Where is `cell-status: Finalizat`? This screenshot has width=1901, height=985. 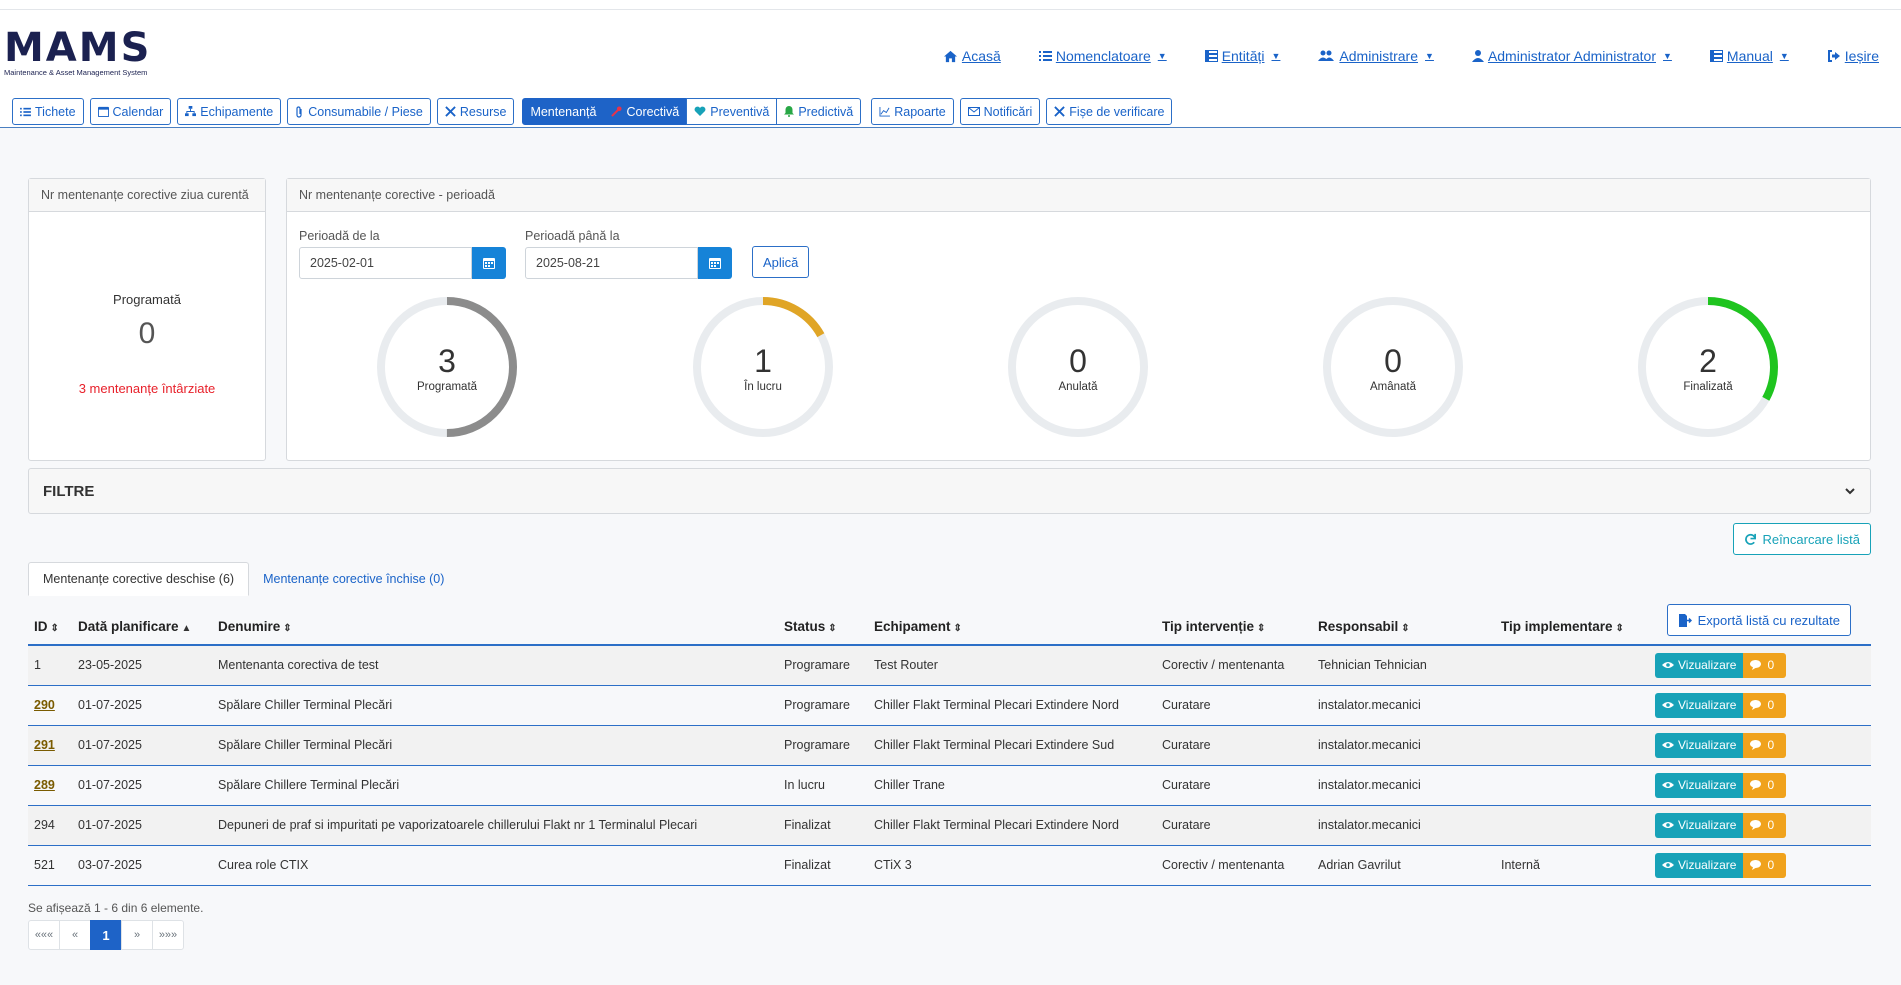 cell-status: Finalizat is located at coordinates (823, 865).